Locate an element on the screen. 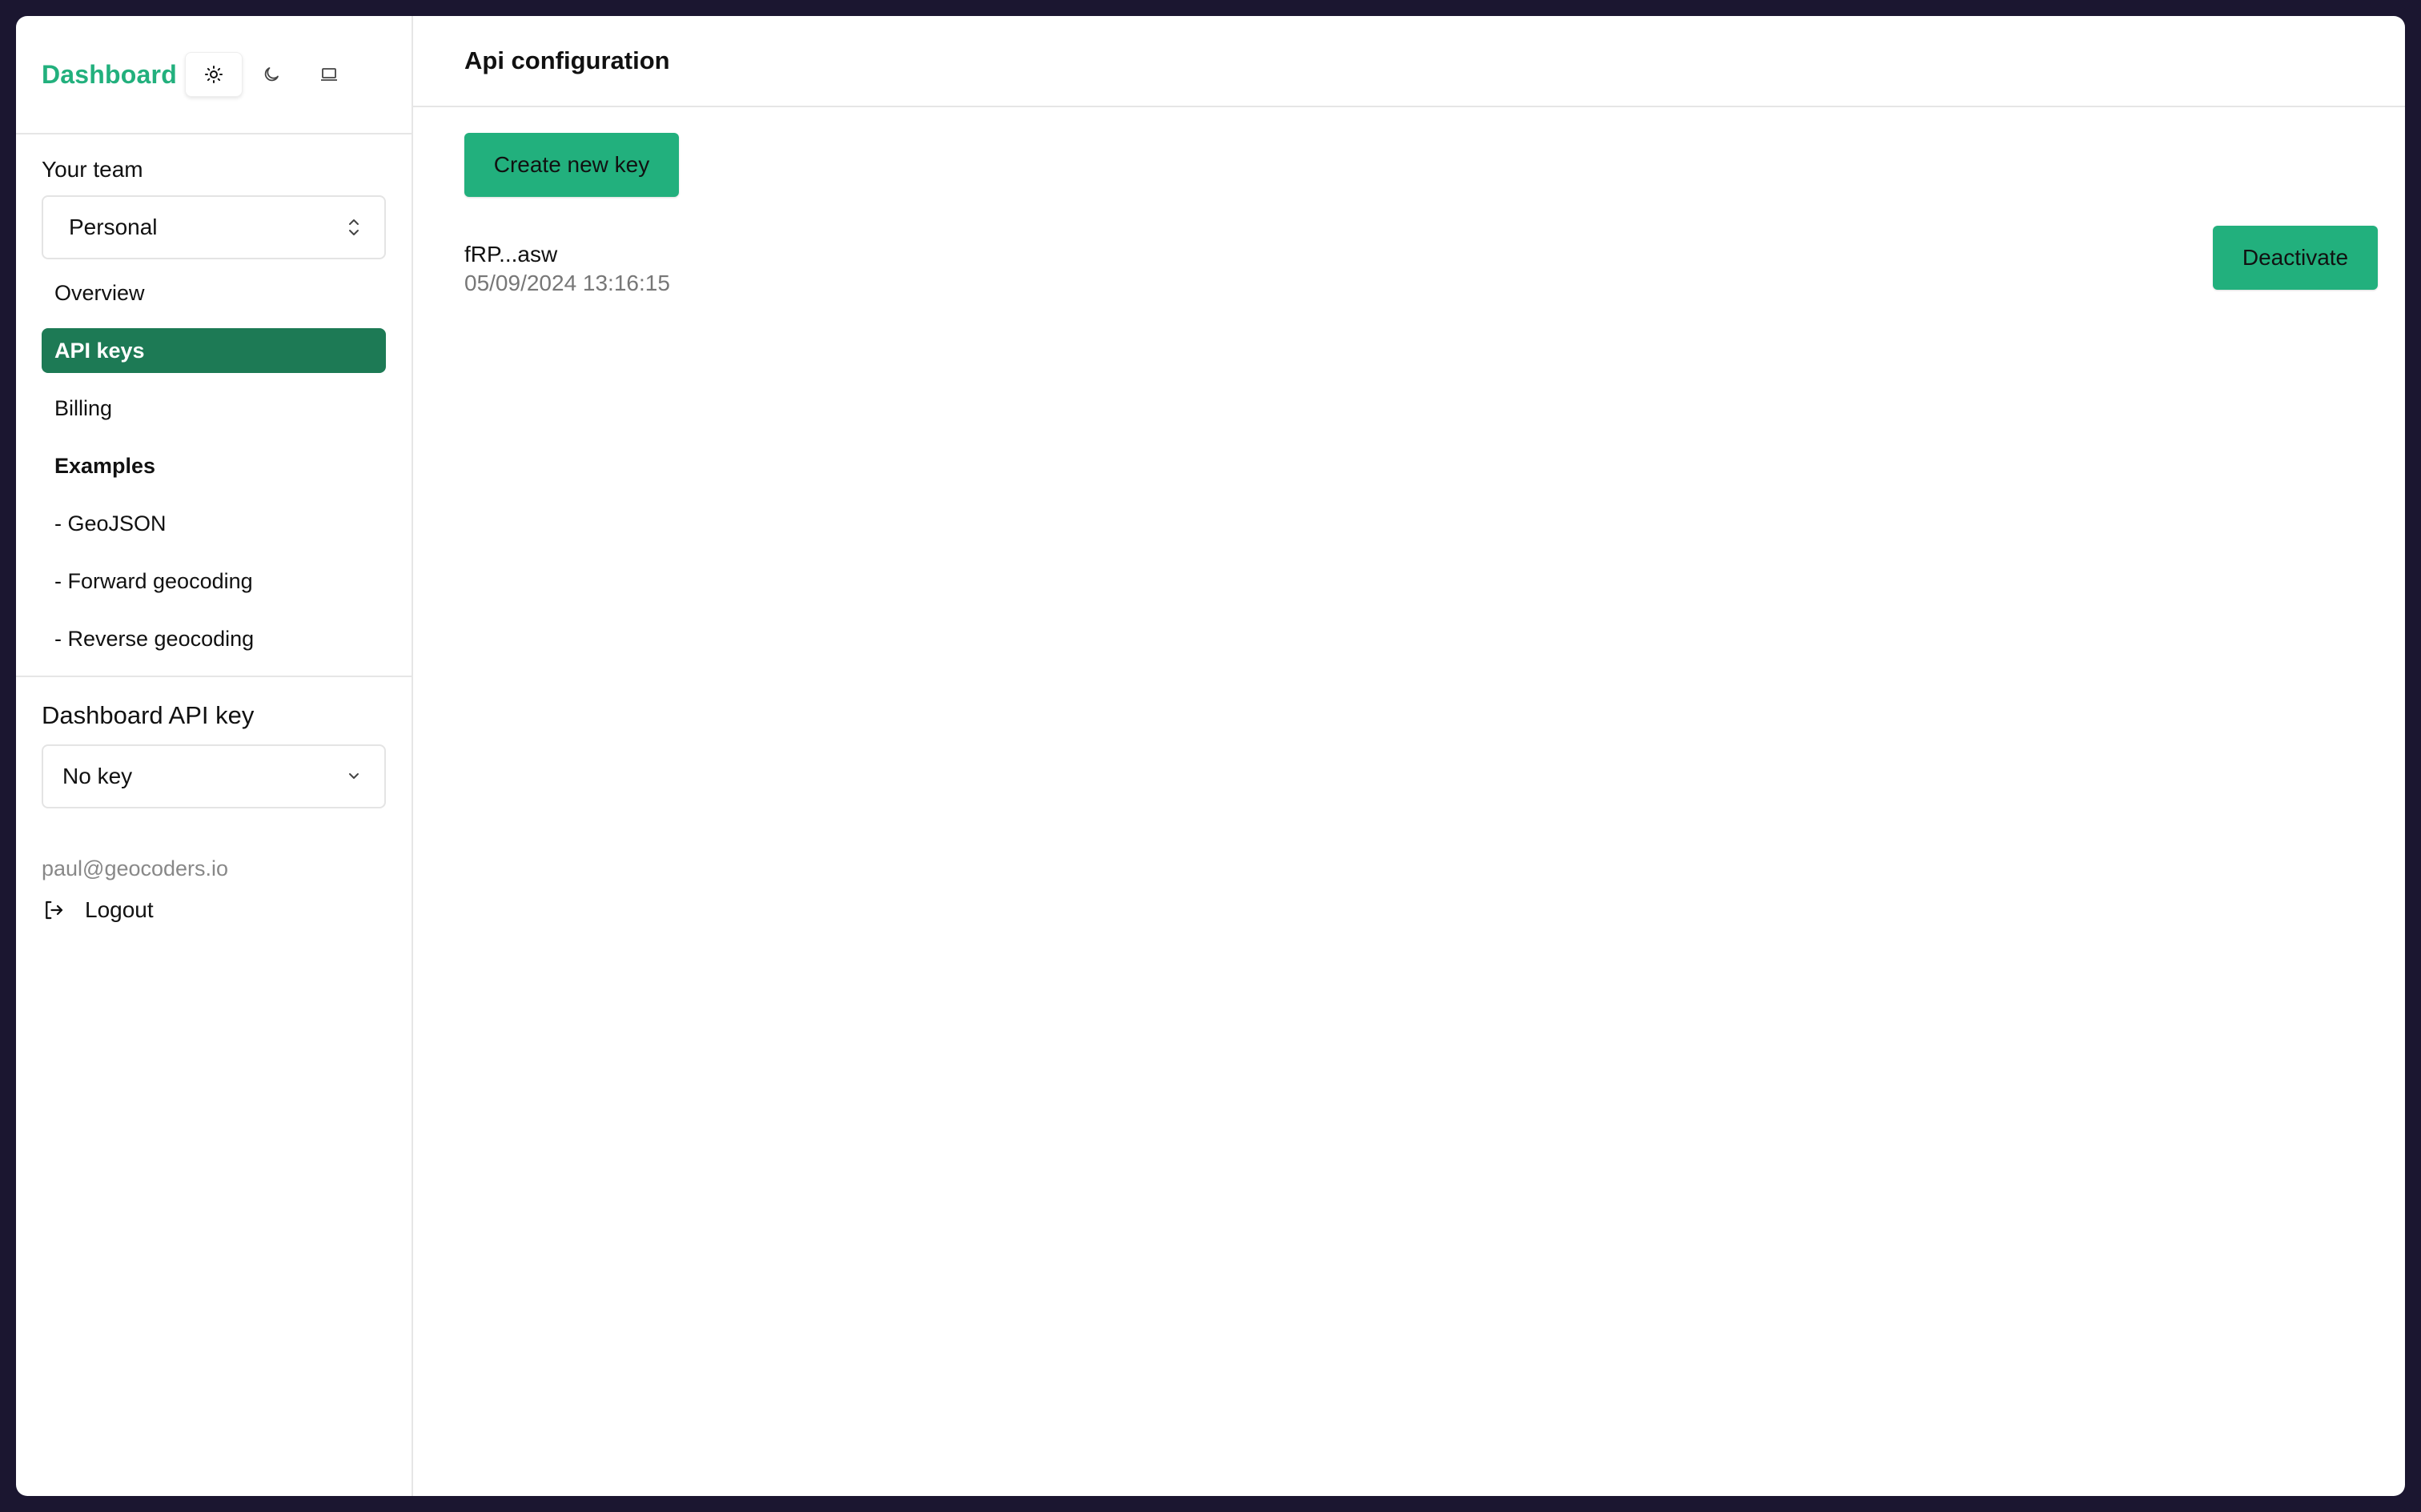 This screenshot has width=2421, height=1512. sun-icon is located at coordinates (214, 74).